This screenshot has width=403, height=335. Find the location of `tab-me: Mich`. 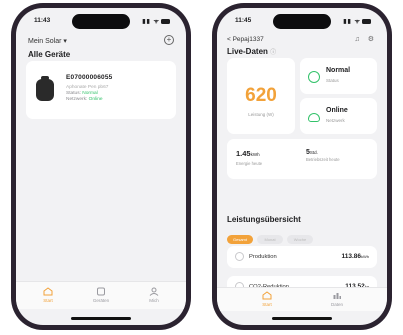

tab-me: Mich is located at coordinates (154, 295).